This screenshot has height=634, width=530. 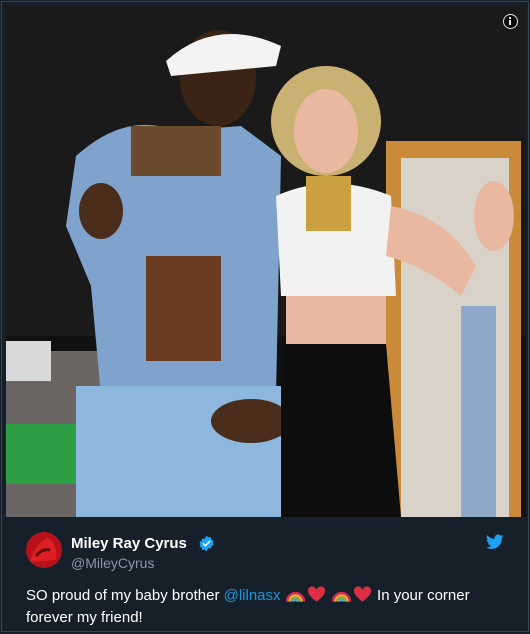 What do you see at coordinates (495, 542) in the screenshot?
I see `twitter-bird-icon` at bounding box center [495, 542].